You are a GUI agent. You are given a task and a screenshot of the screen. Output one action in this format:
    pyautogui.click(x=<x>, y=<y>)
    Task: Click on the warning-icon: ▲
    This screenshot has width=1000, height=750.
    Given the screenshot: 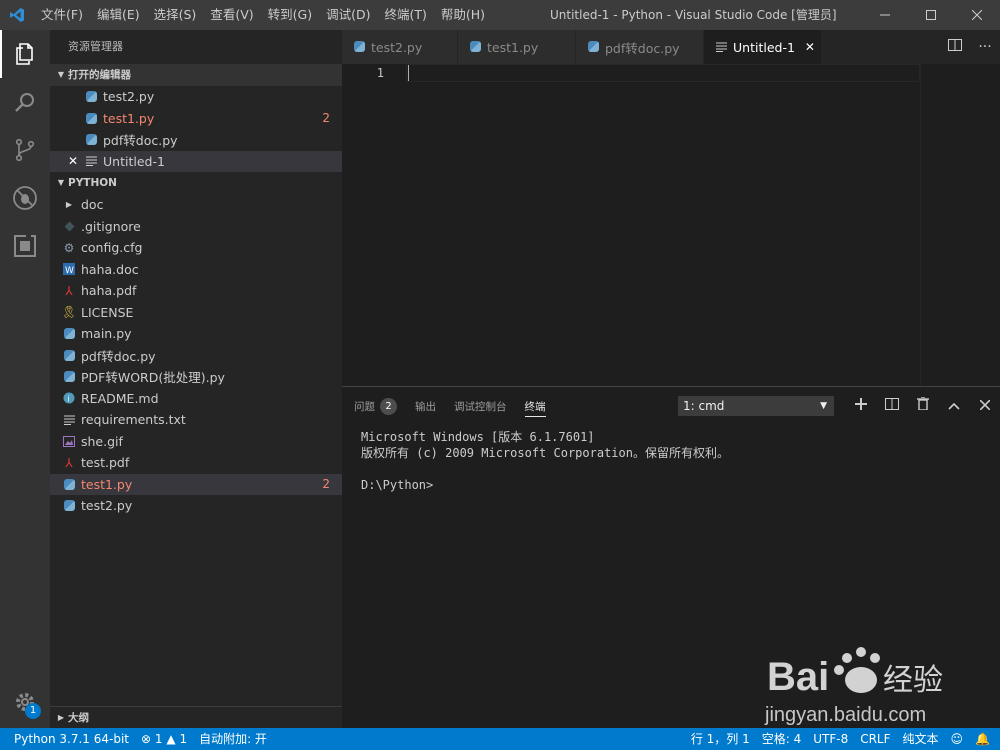 What is the action you would take?
    pyautogui.click(x=171, y=739)
    